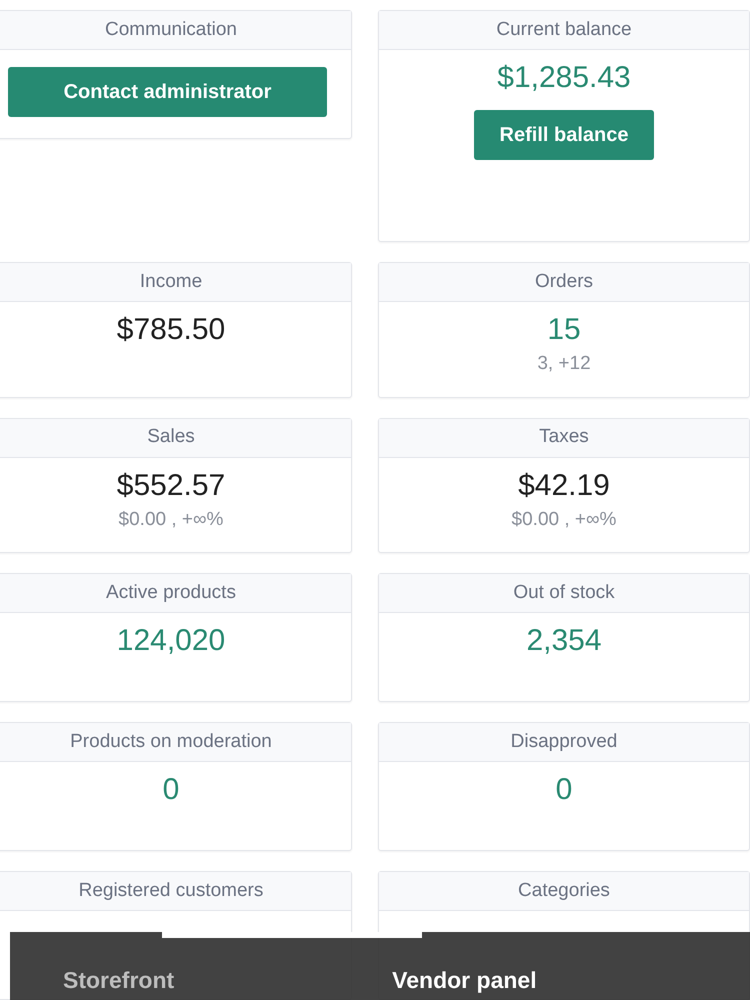 This screenshot has width=750, height=1000. I want to click on stat-value: $1,285.43, so click(564, 78).